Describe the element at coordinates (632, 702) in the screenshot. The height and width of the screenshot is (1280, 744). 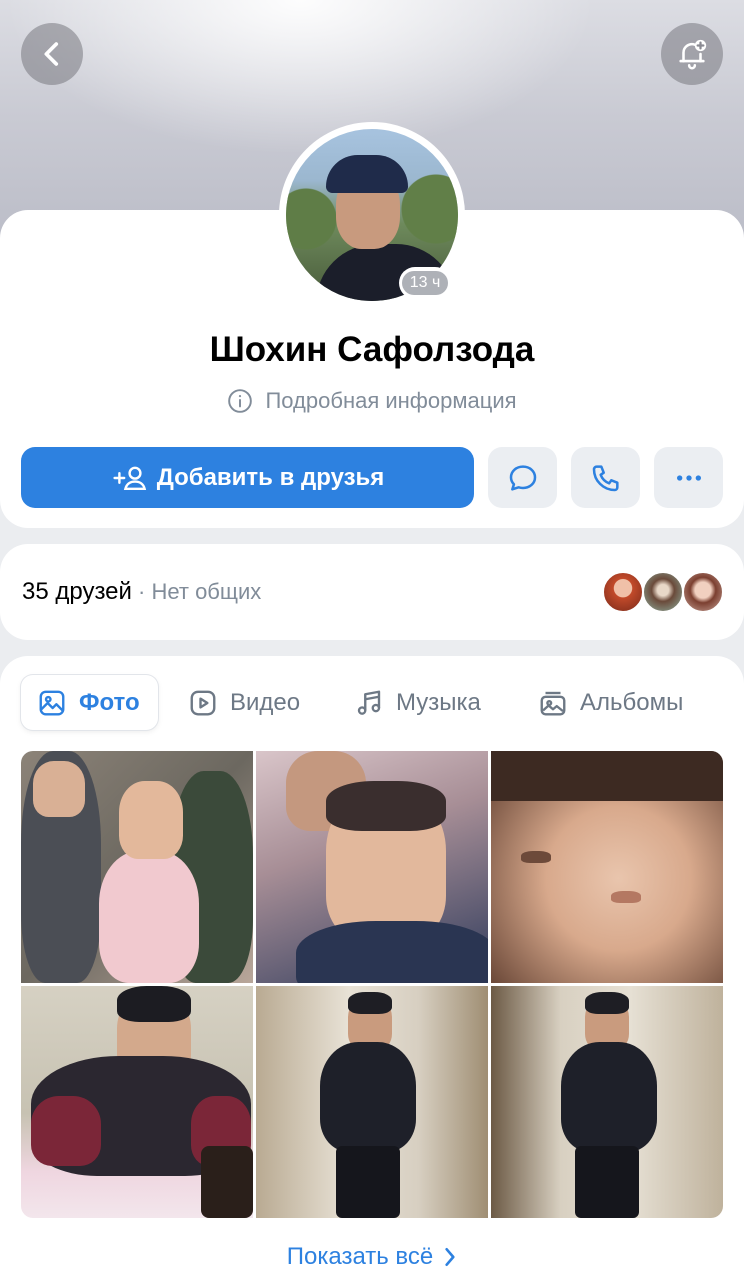
I see `tab-albums-label: Альбомы` at that location.